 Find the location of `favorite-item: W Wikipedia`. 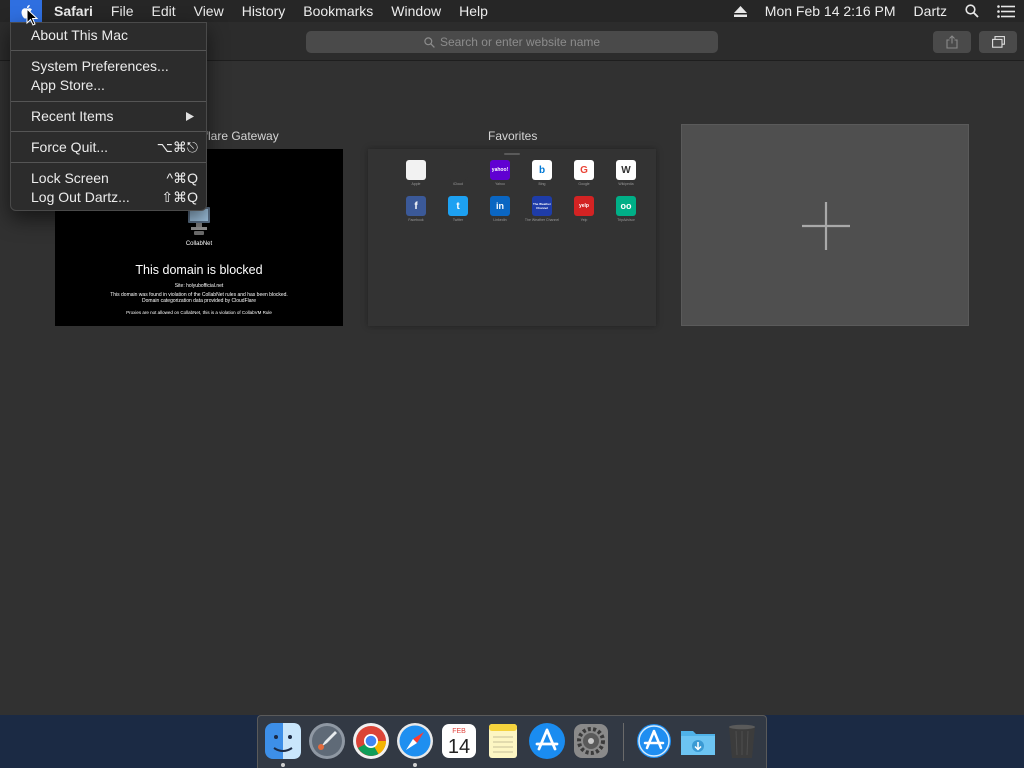

favorite-item: W Wikipedia is located at coordinates (626, 173).